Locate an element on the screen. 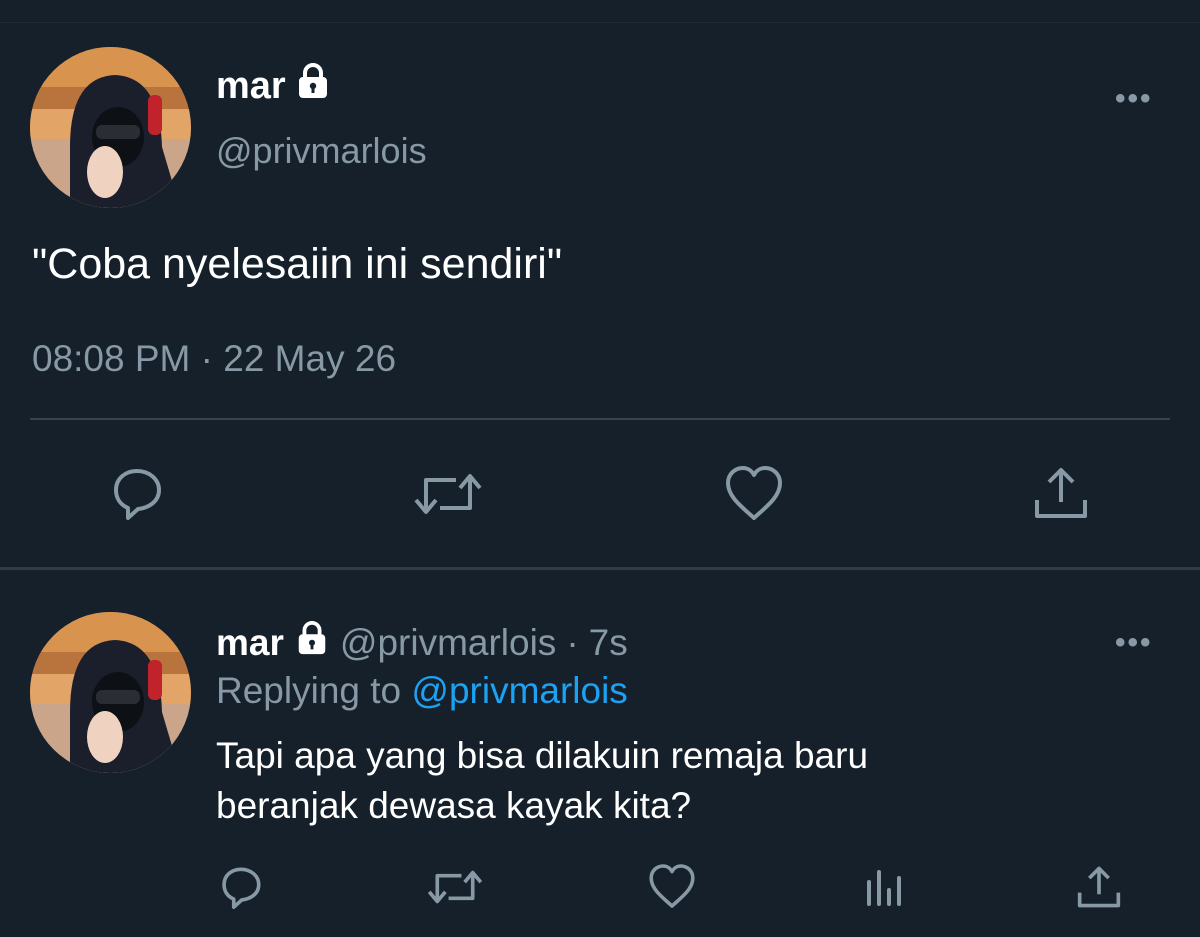 The height and width of the screenshot is (937, 1200). tweet-text: "Coba nyelesaiin ini sendiri" is located at coordinates (297, 264).